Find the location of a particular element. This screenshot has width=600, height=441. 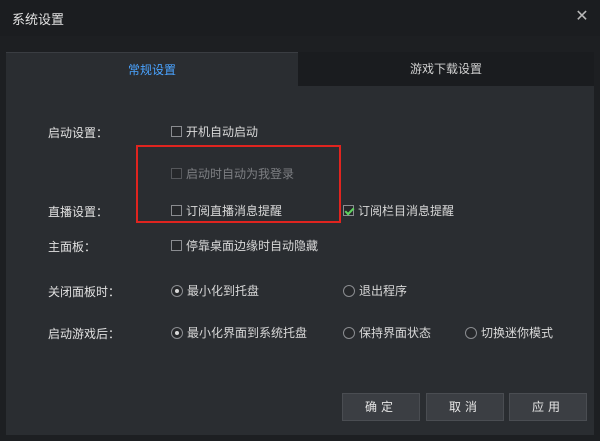

exit-program-label: 退出程序 is located at coordinates (383, 291).